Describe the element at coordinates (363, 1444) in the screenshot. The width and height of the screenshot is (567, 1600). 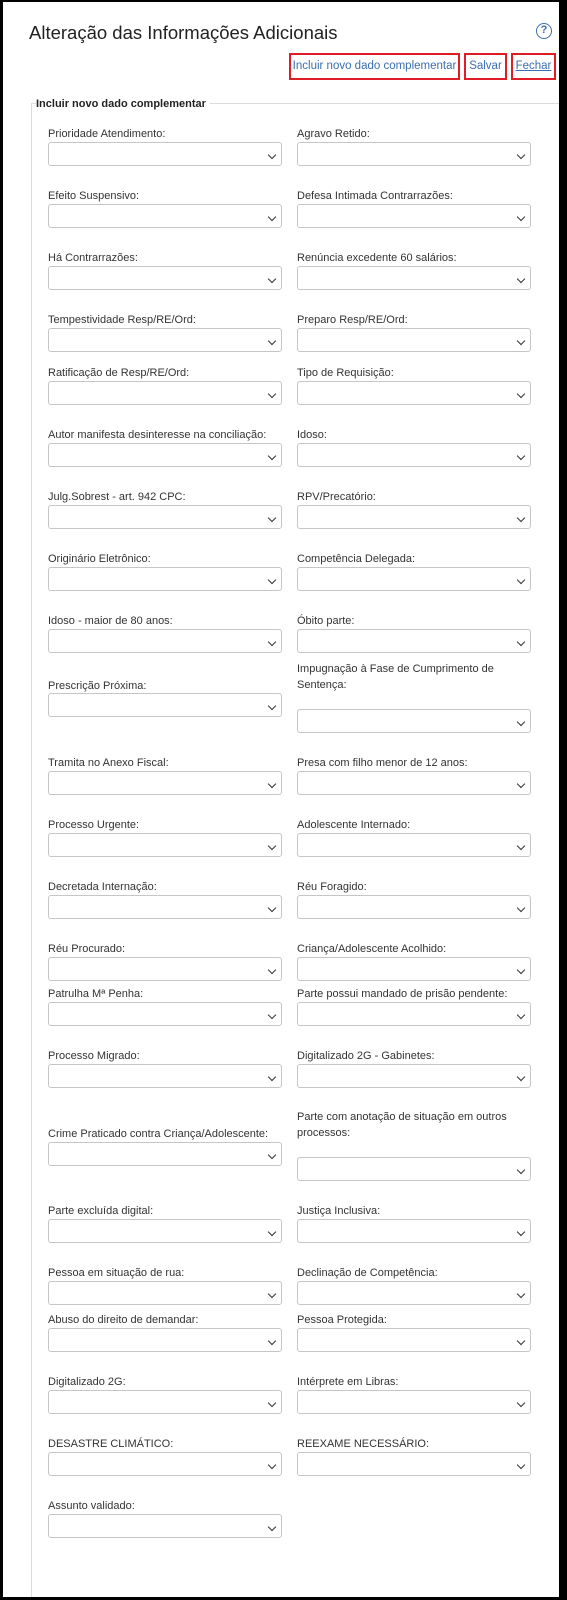
I see `field-44-label: REEXAME NECESSÁRIO:` at that location.